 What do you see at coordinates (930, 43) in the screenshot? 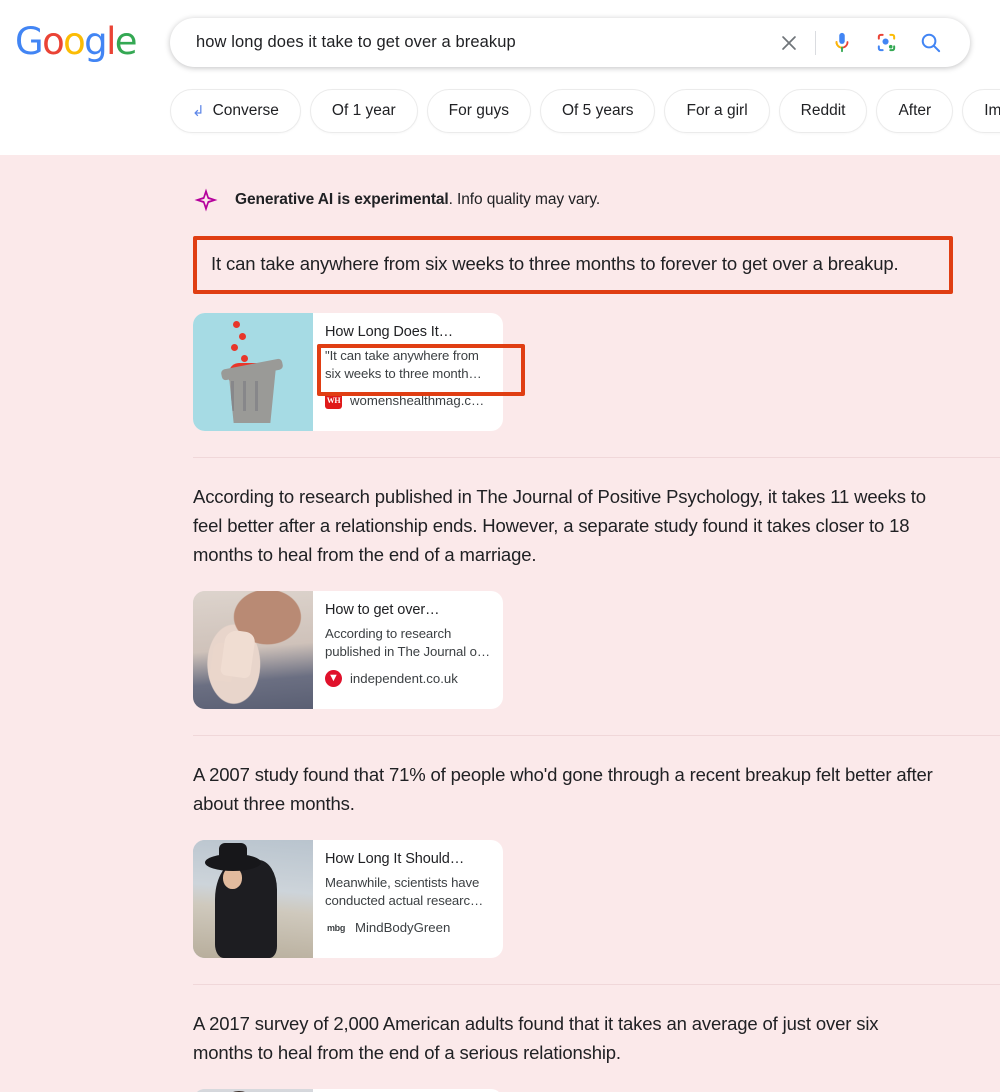
I see `search-submit-icon` at bounding box center [930, 43].